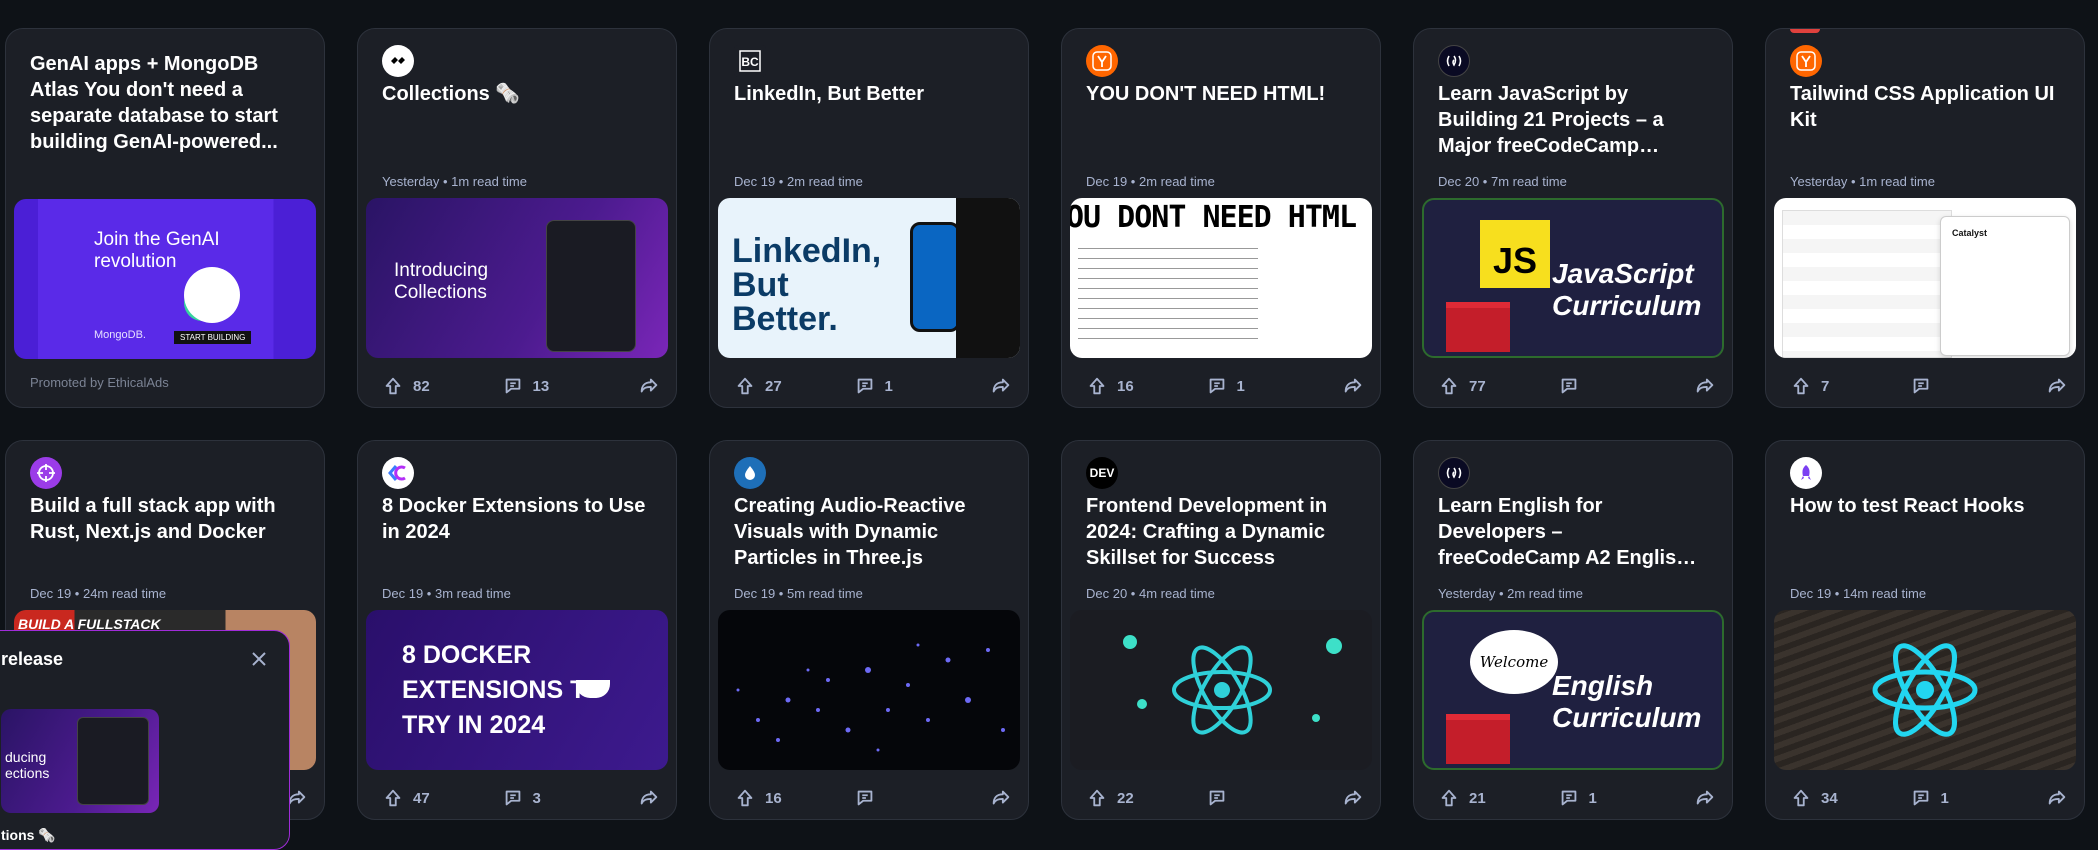  I want to click on post-title: YOU DON'T NEED HTML!, so click(1221, 94).